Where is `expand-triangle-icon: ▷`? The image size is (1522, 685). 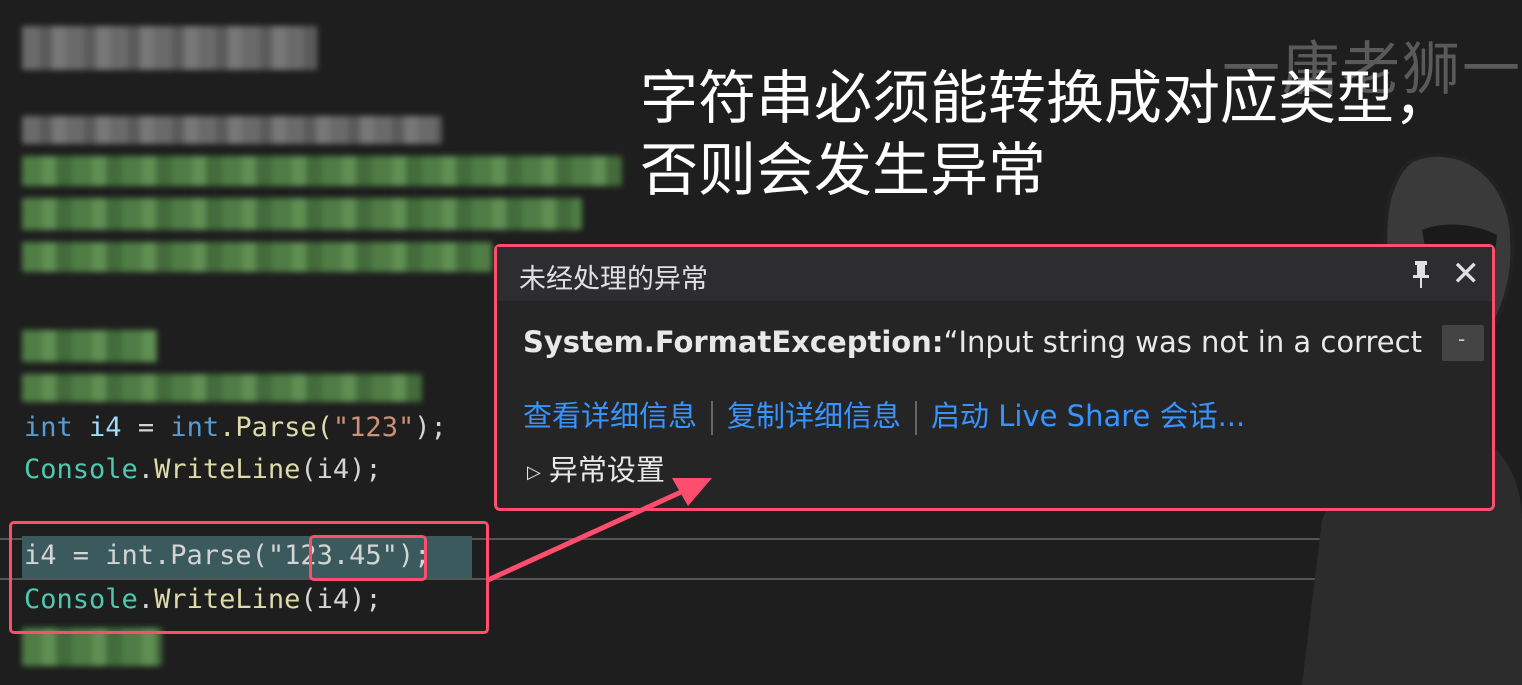 expand-triangle-icon: ▷ is located at coordinates (534, 472).